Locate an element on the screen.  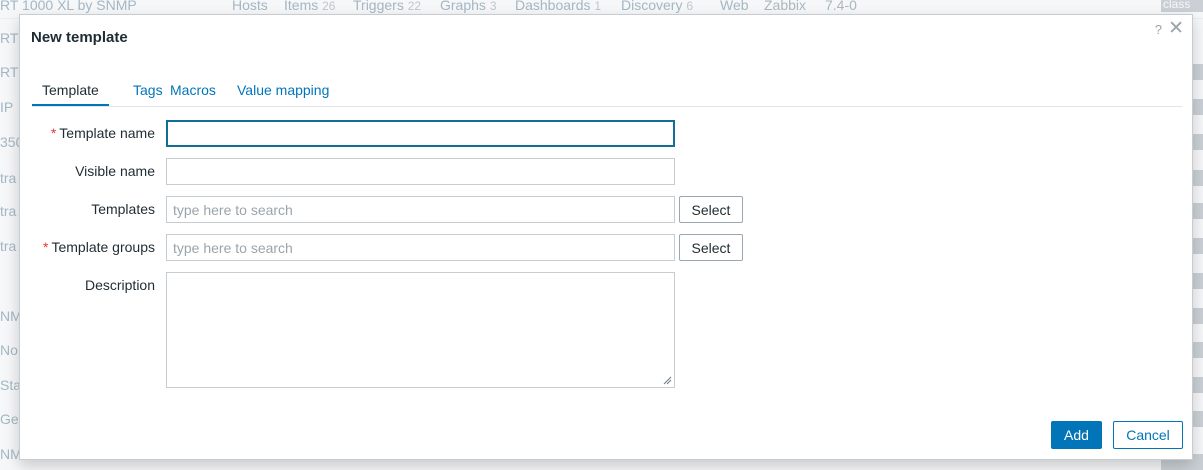
close-icon: ✕ is located at coordinates (1176, 29).